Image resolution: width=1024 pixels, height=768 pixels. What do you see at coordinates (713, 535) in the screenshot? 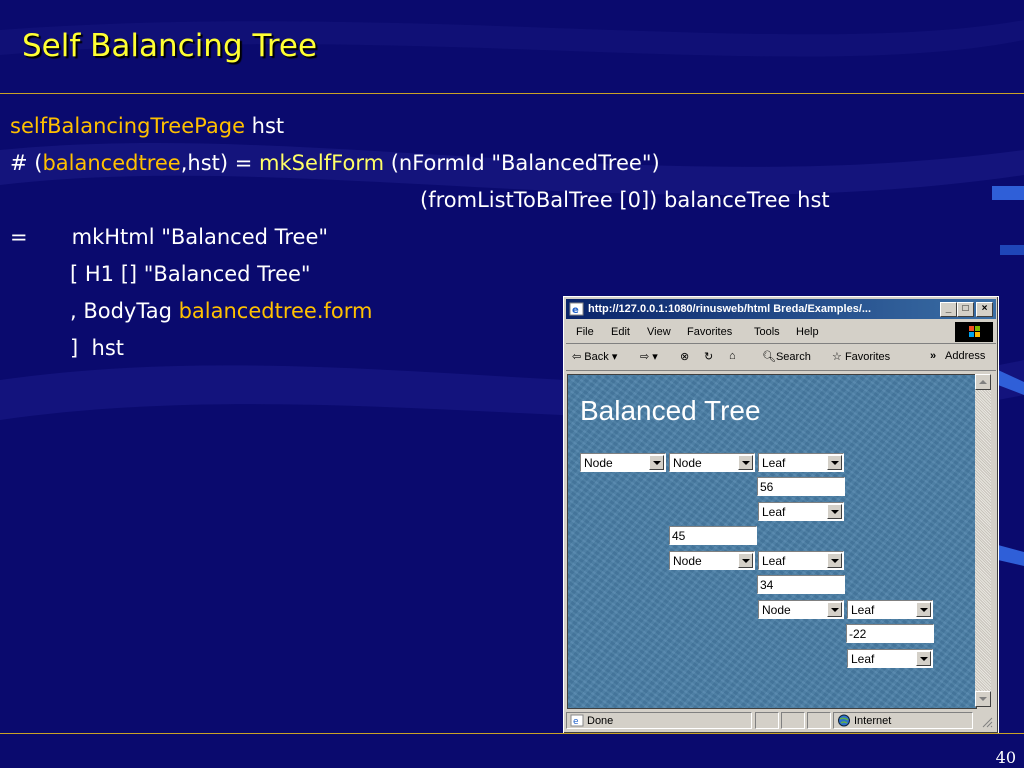
I see `tree-value-input: 45` at bounding box center [713, 535].